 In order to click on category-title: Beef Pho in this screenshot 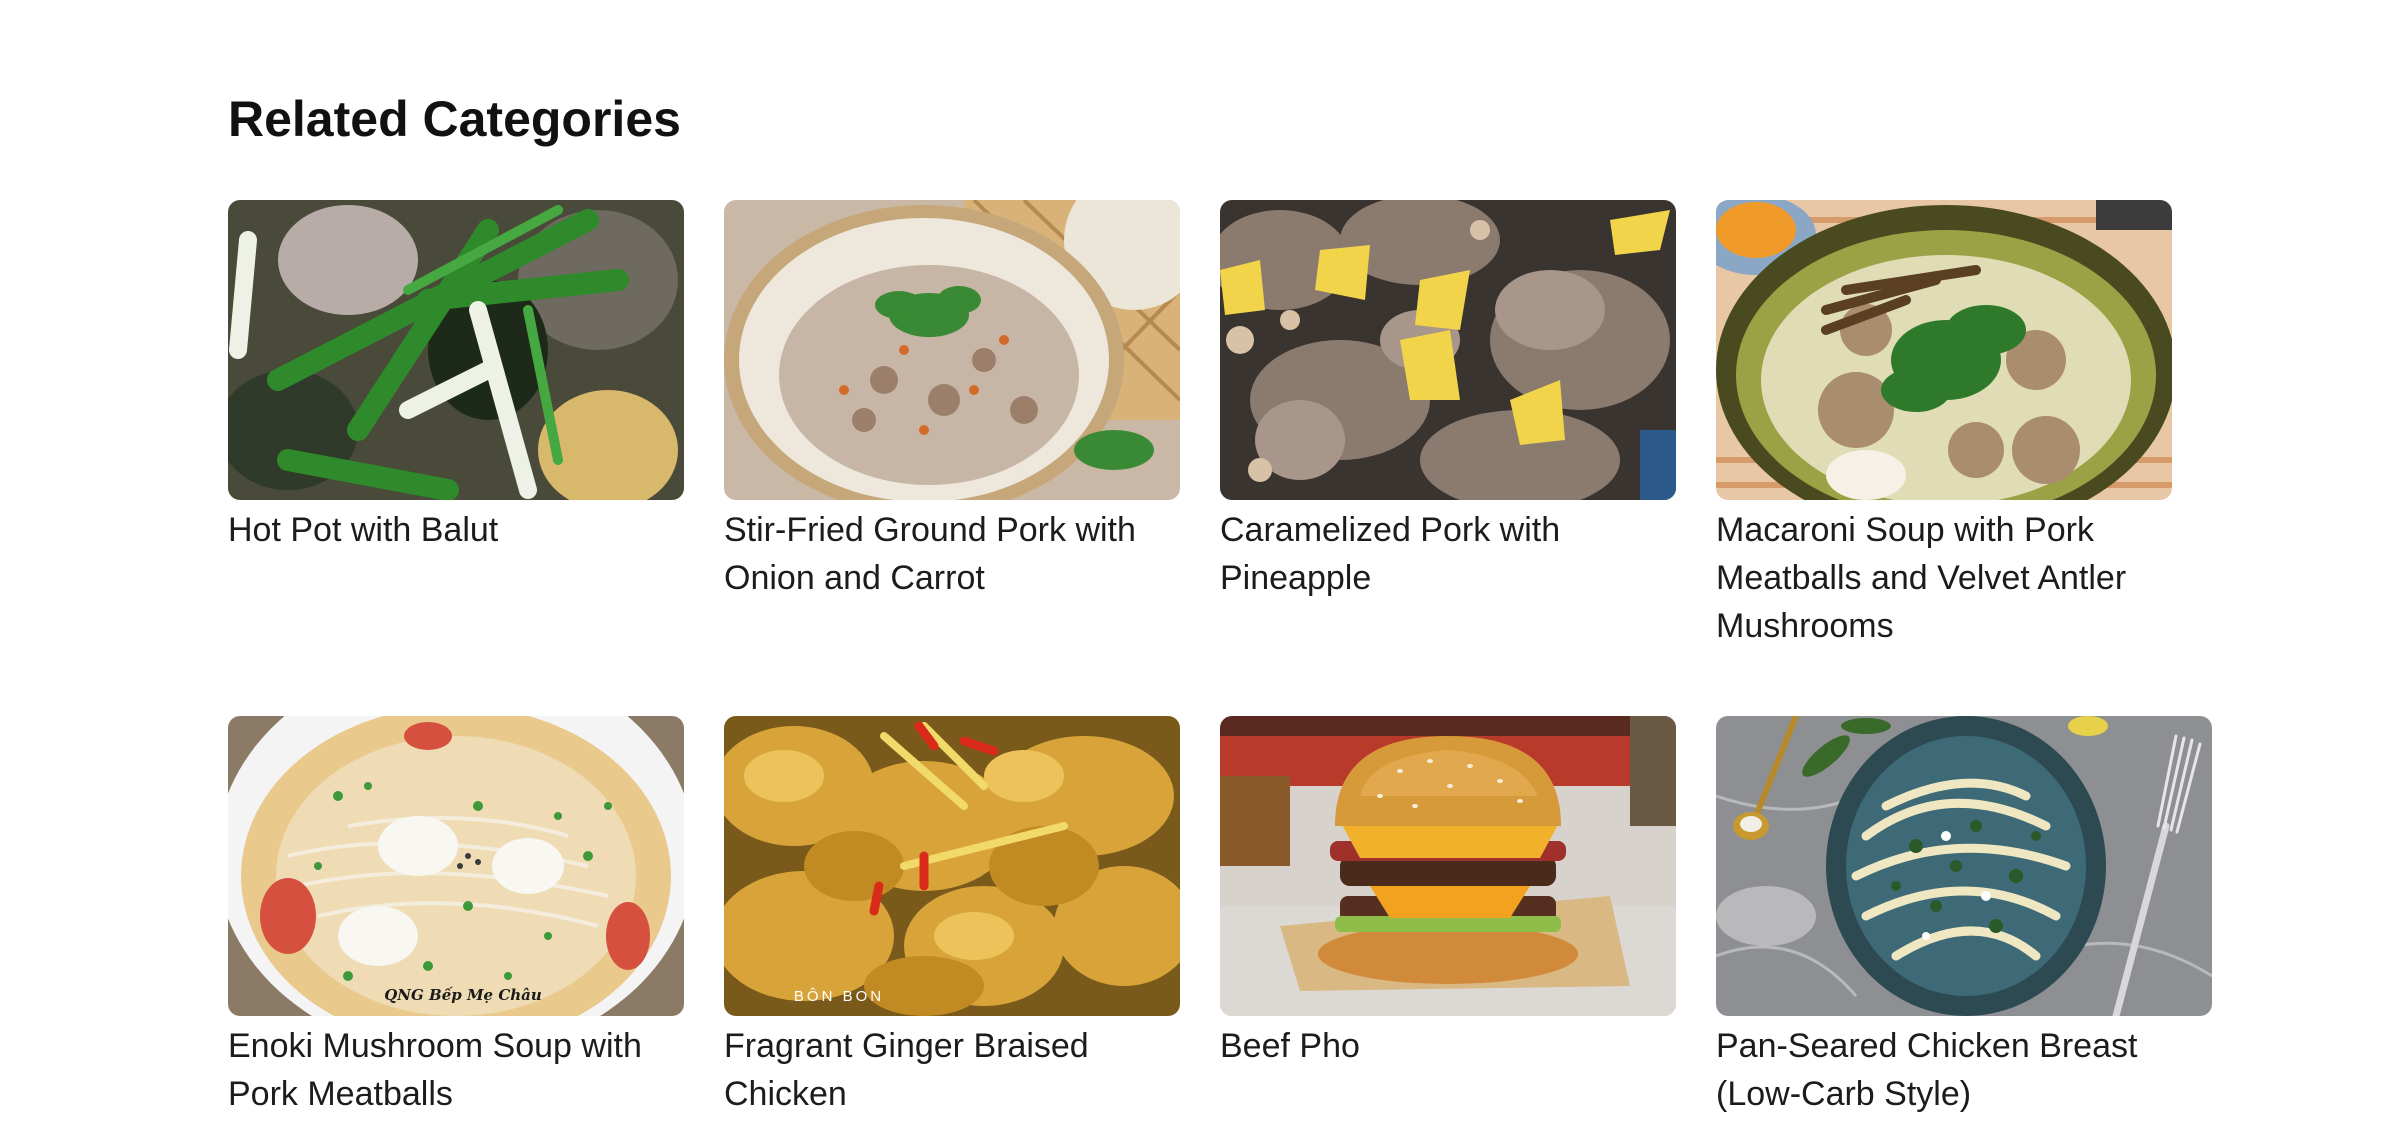, I will do `click(1290, 1046)`.